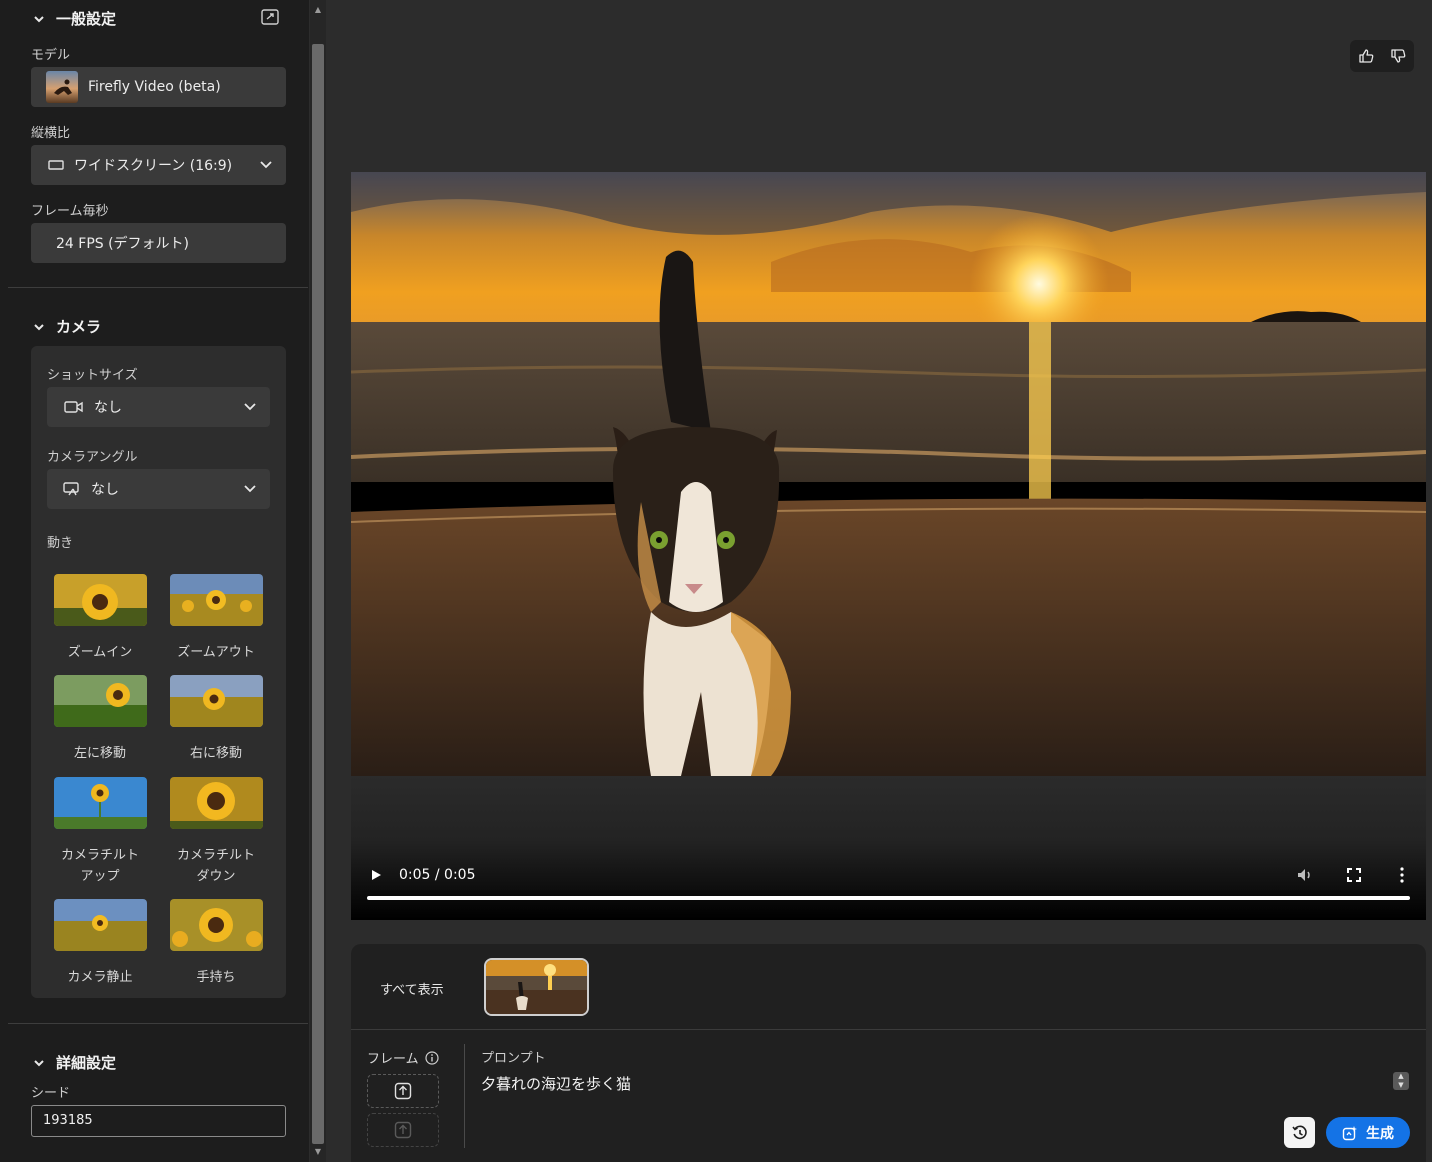  Describe the element at coordinates (888, 1029) in the screenshot. I see `panel-divider` at that location.